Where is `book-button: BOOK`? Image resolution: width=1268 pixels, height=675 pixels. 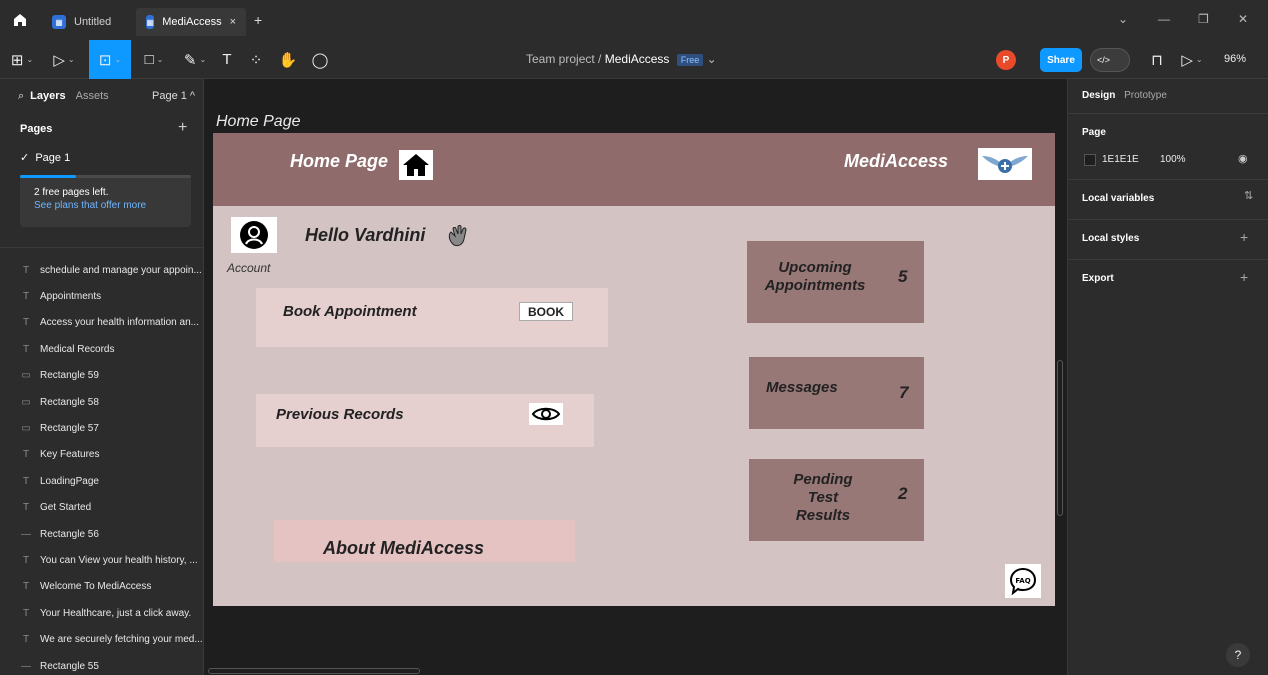
book-button: BOOK is located at coordinates (546, 311).